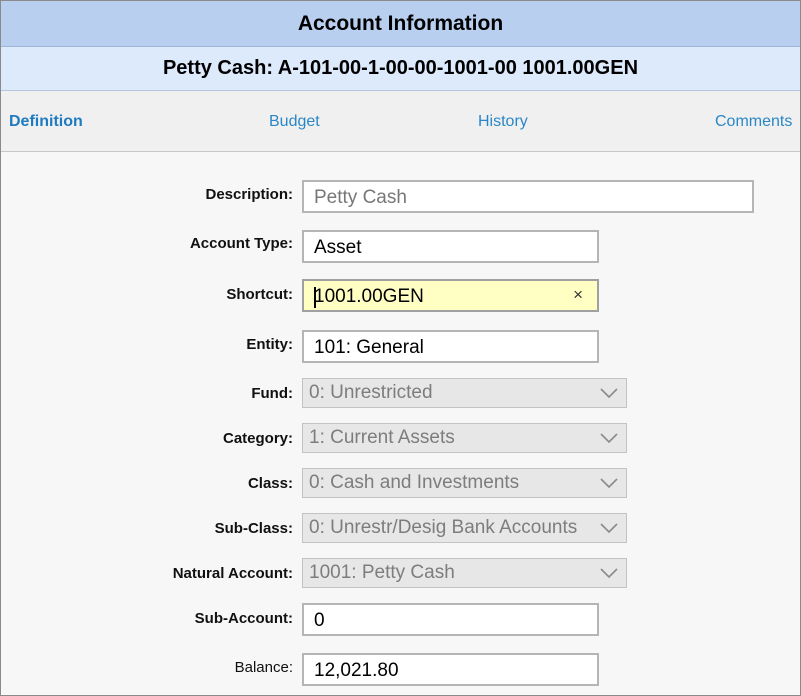 This screenshot has height=696, width=801. I want to click on sub-class-value: 0: Unrestr/Desig Bank Accounts, so click(443, 527).